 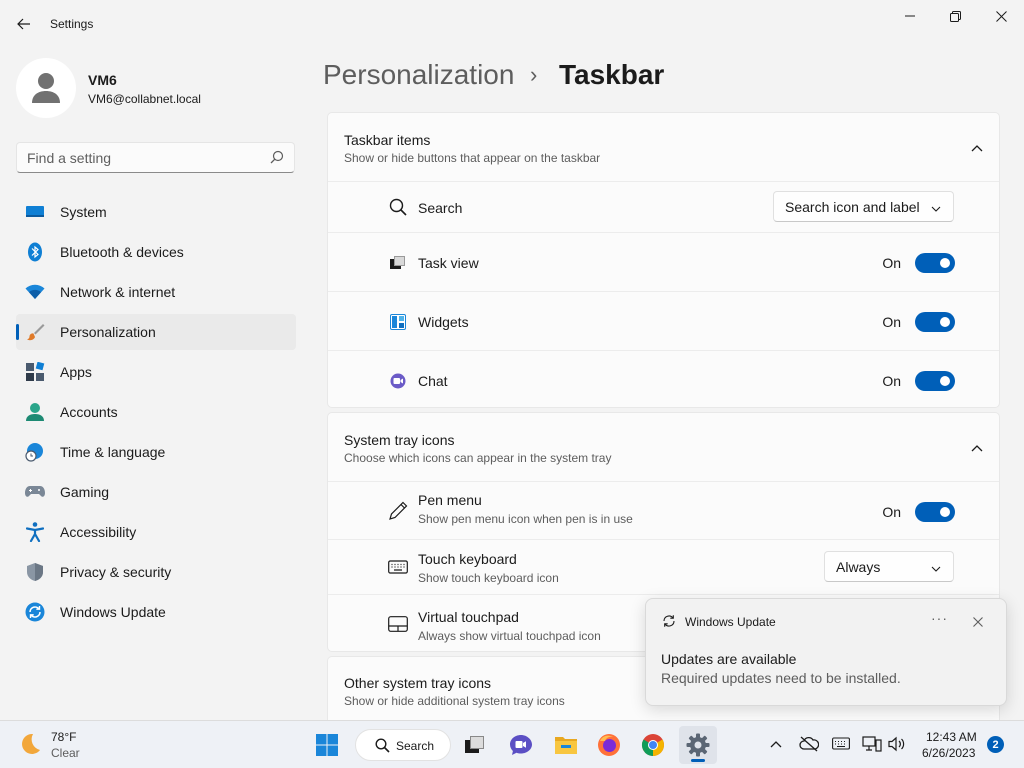 I want to click on folder-icon, so click(x=566, y=745).